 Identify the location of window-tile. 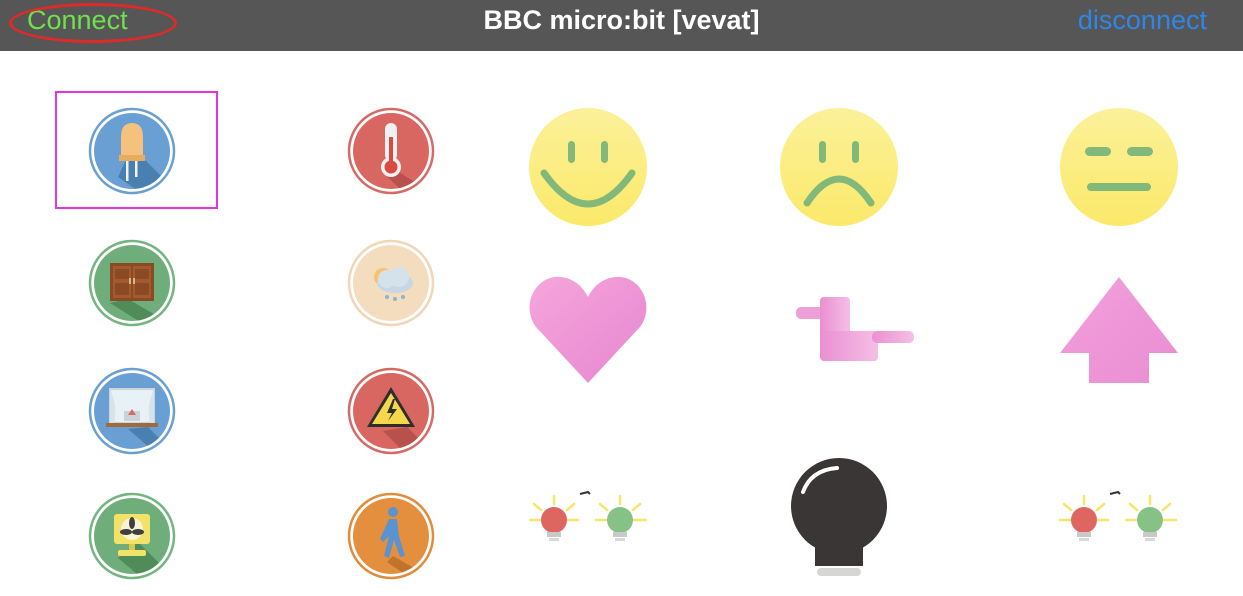
(132, 411).